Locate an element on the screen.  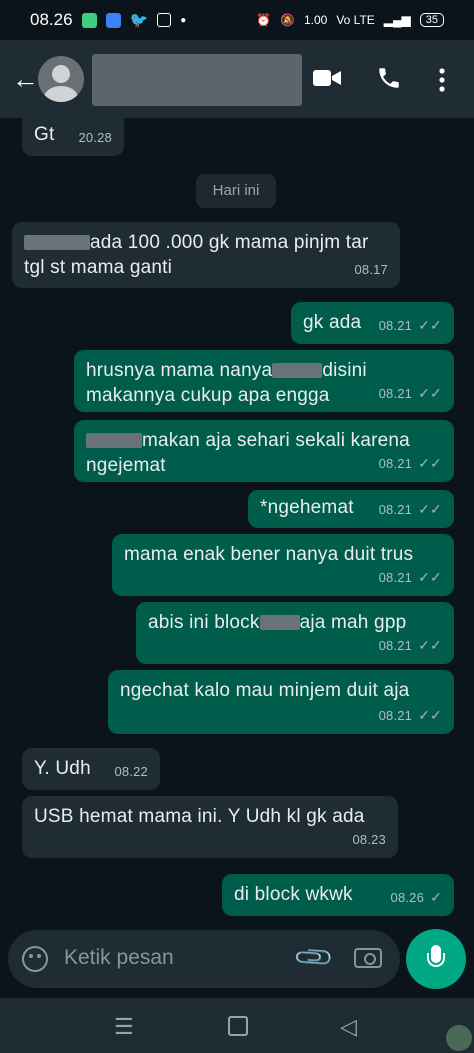
alarm-icon: ⏰ is located at coordinates (263, 20).